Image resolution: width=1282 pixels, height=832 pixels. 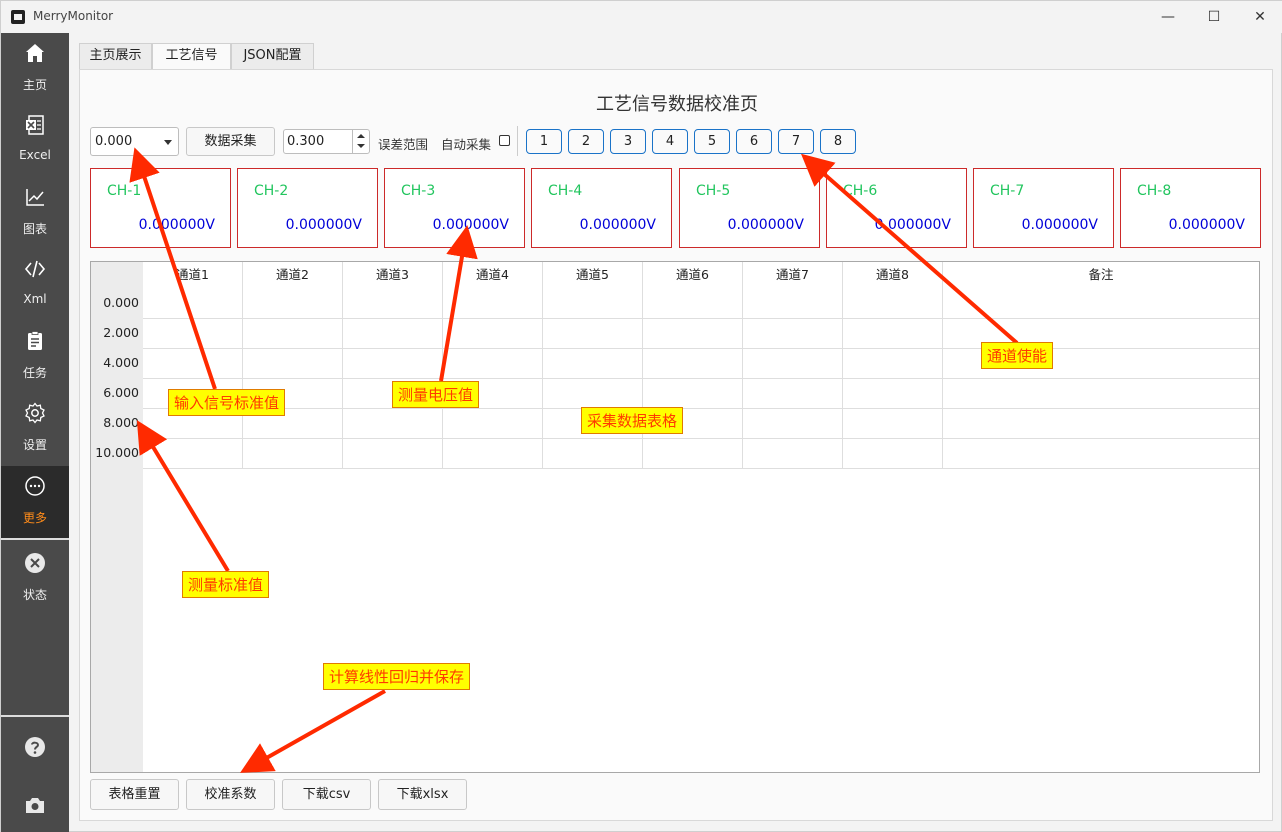 I want to click on window-title: MerryMonitor, so click(x=73, y=16).